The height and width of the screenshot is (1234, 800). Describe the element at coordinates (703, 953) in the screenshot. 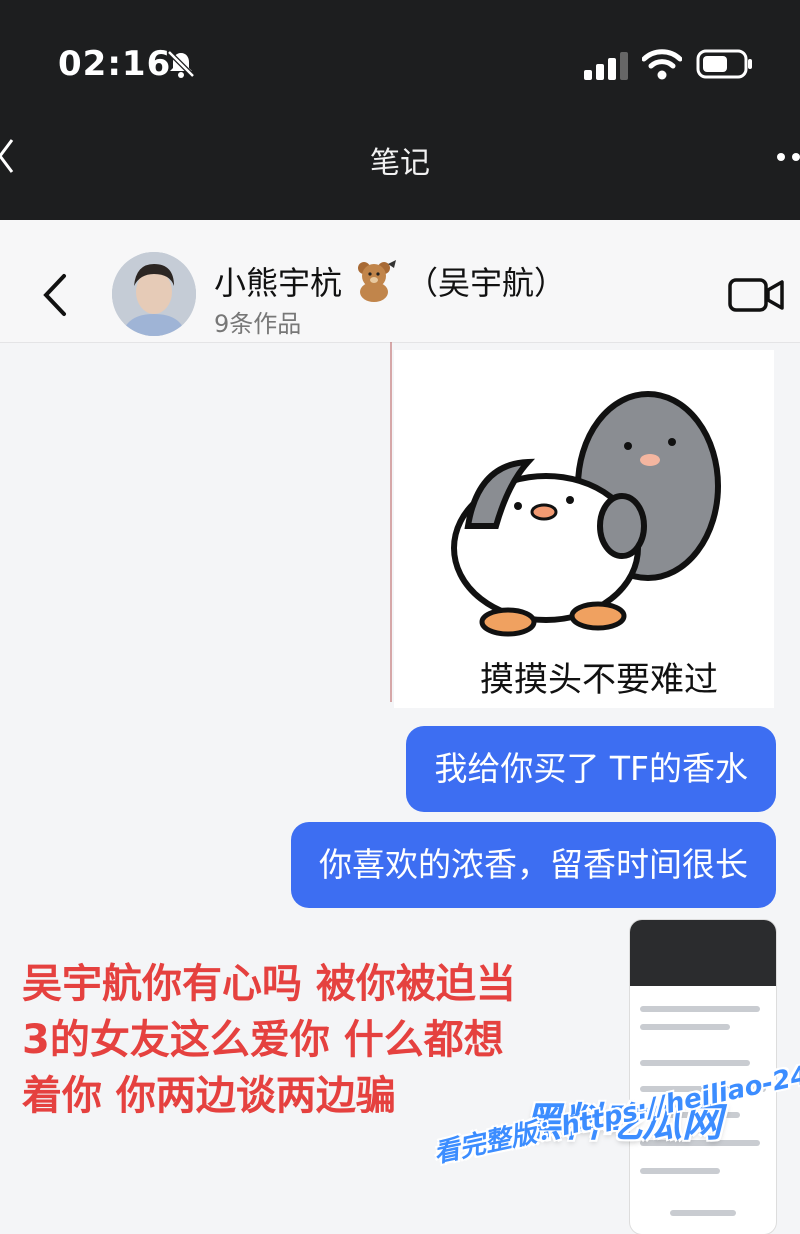

I see `thumbnail-header` at that location.